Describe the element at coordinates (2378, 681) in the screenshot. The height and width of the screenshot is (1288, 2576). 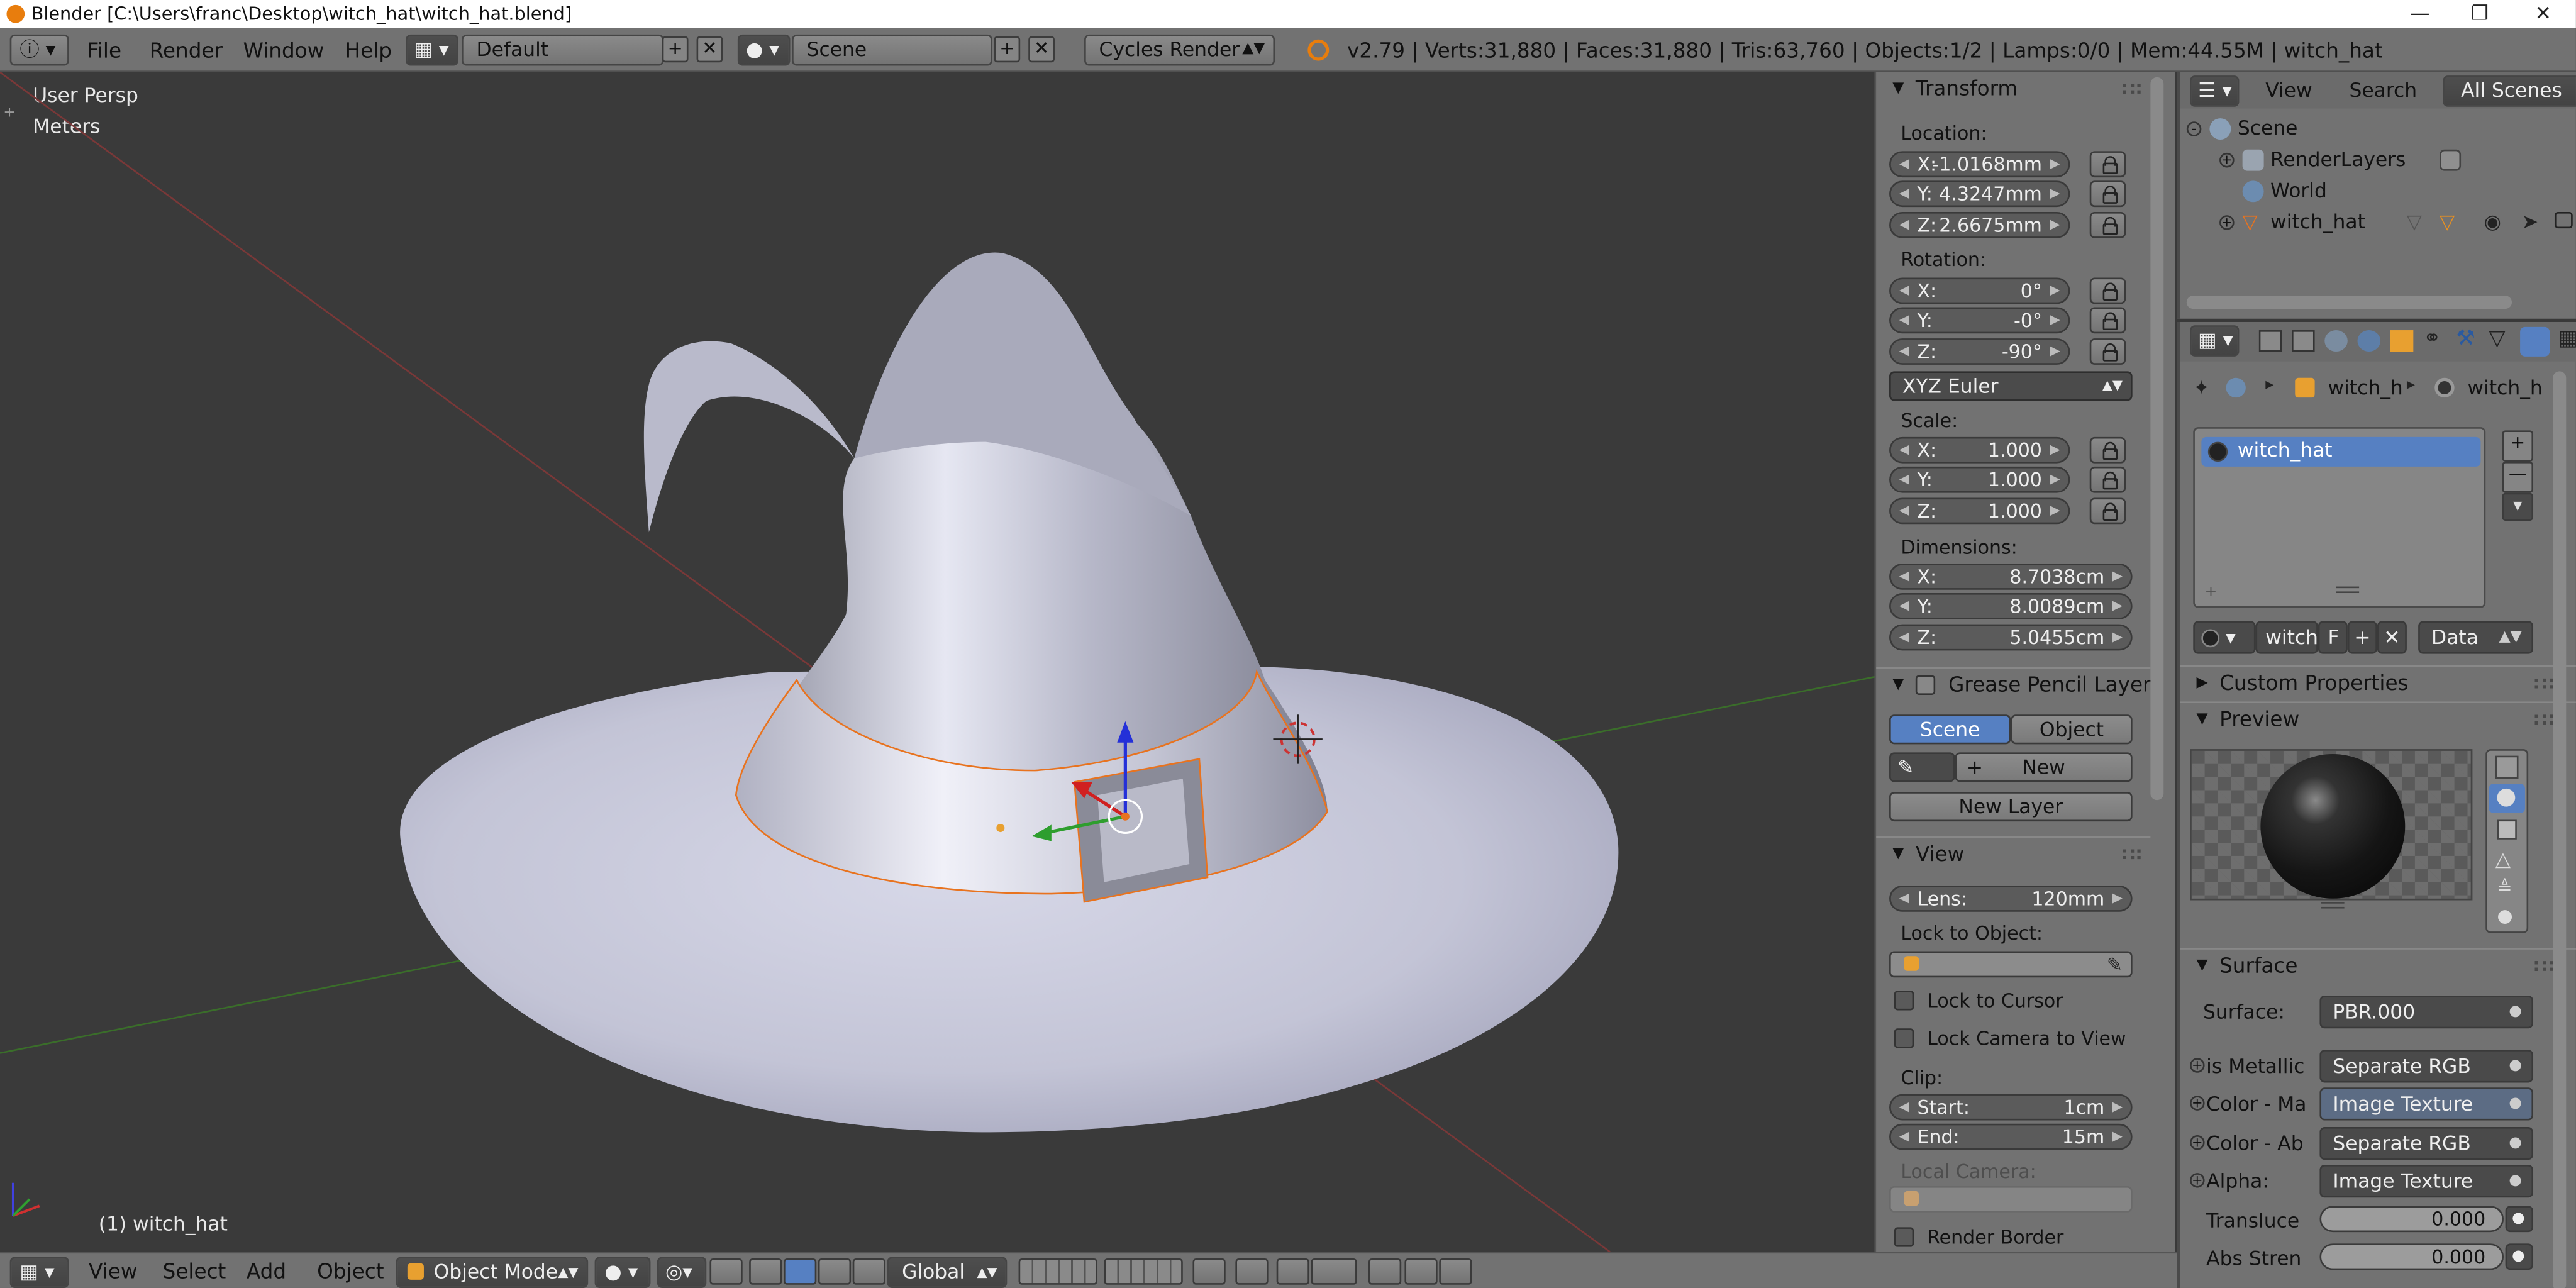
I see `custom-properties-header: ▶ Custom Properties` at that location.